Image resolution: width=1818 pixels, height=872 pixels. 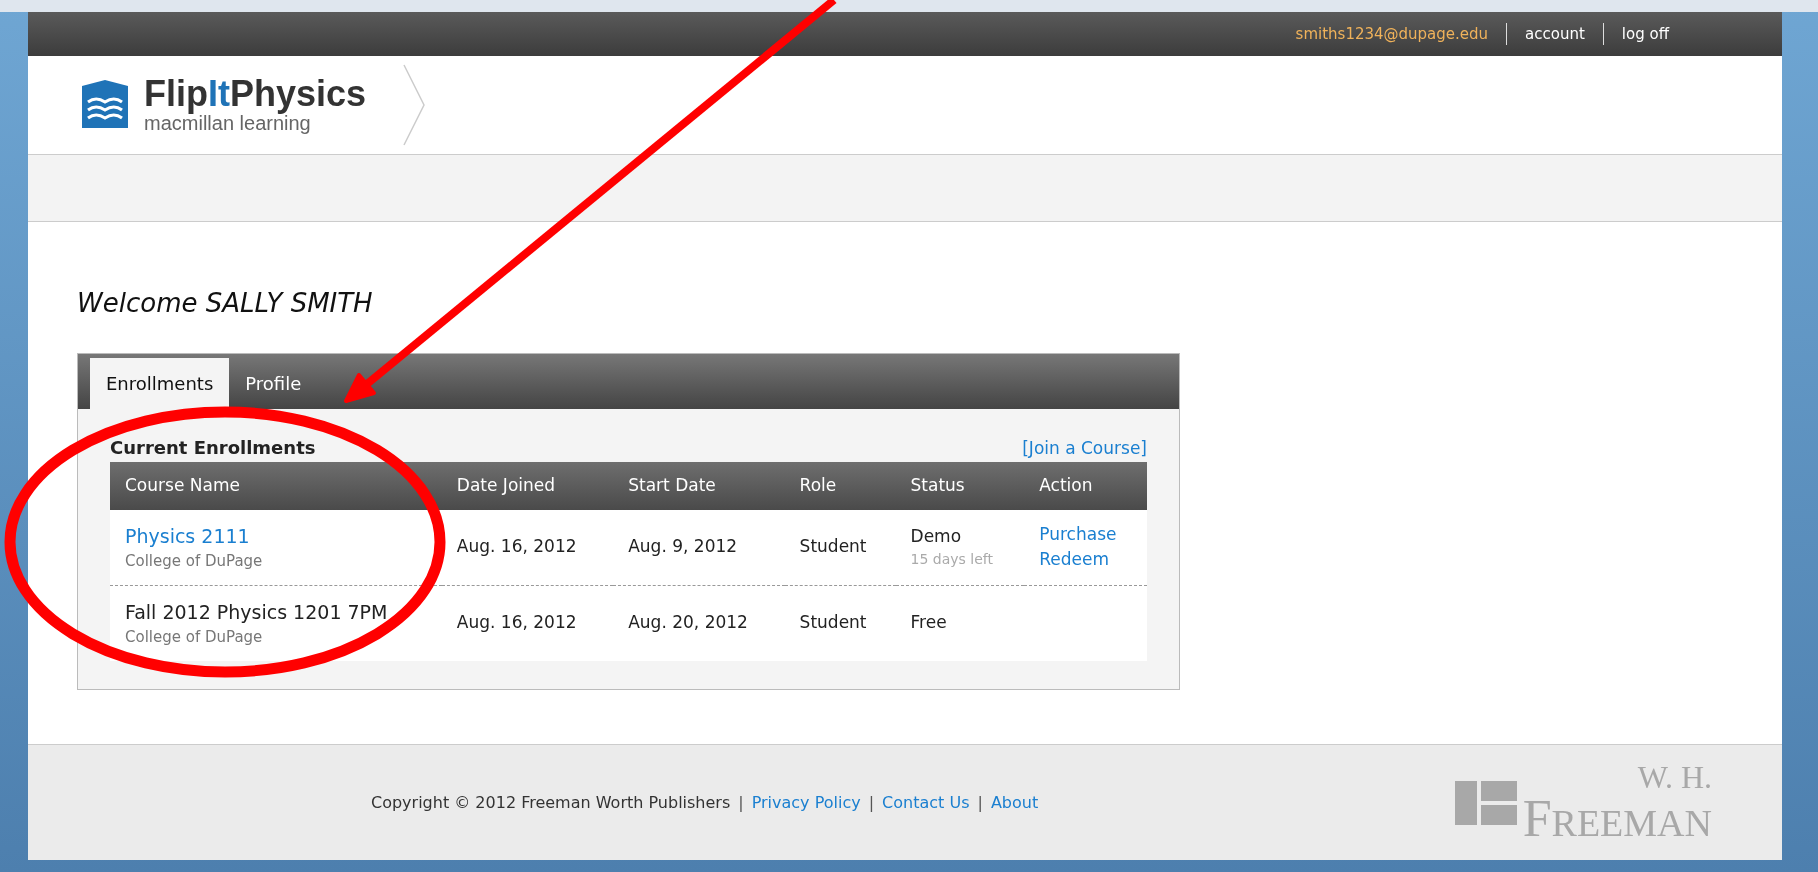 What do you see at coordinates (952, 560) in the screenshot?
I see `status-note: 15 days left` at bounding box center [952, 560].